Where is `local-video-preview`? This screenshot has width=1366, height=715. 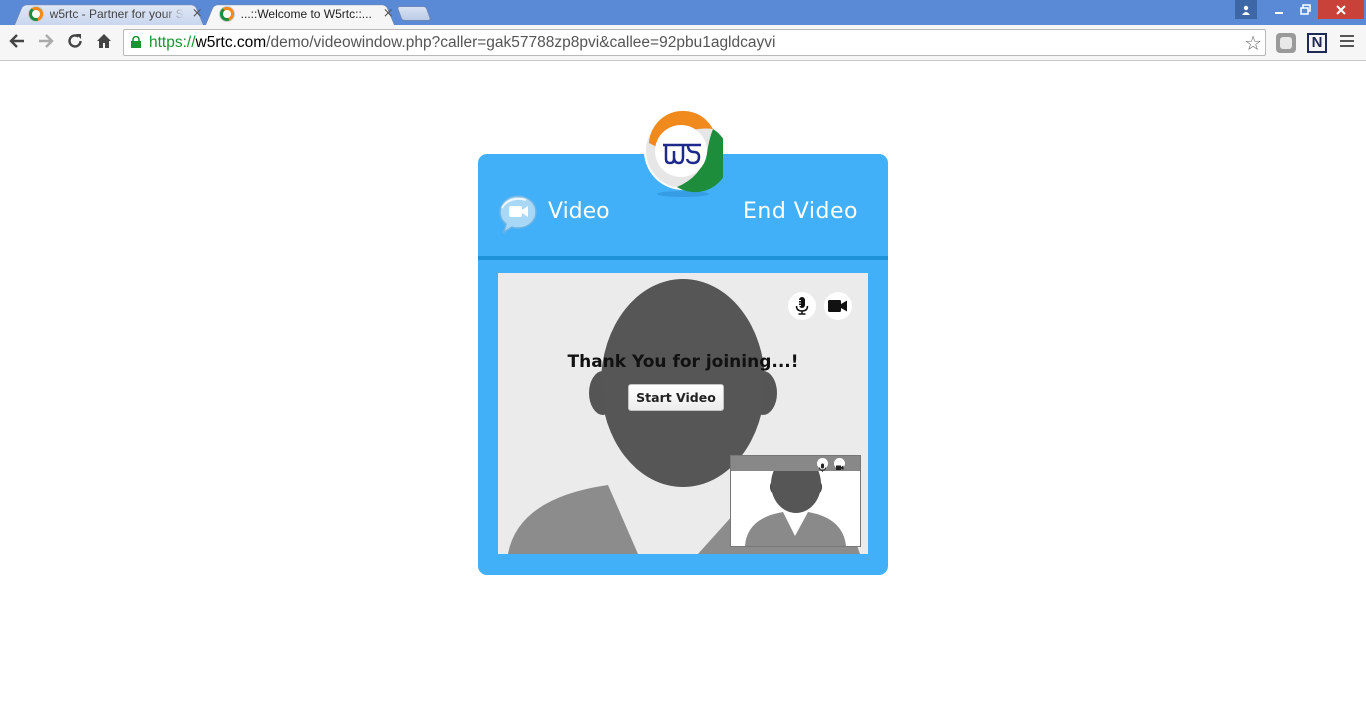
local-video-preview is located at coordinates (795, 501).